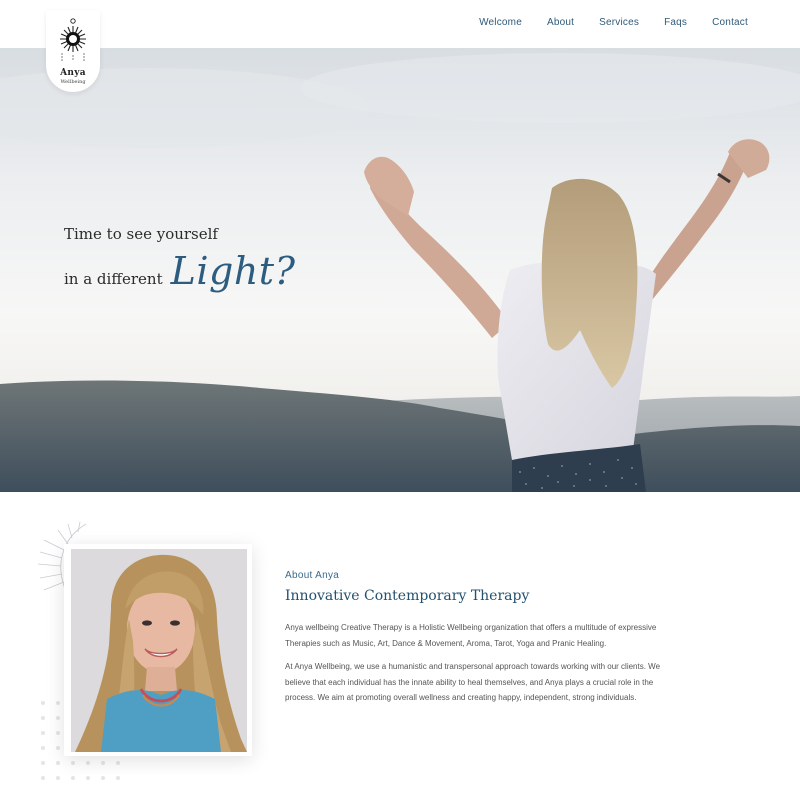 This screenshot has height=800, width=800. I want to click on sun-emblem-icon, so click(73, 39).